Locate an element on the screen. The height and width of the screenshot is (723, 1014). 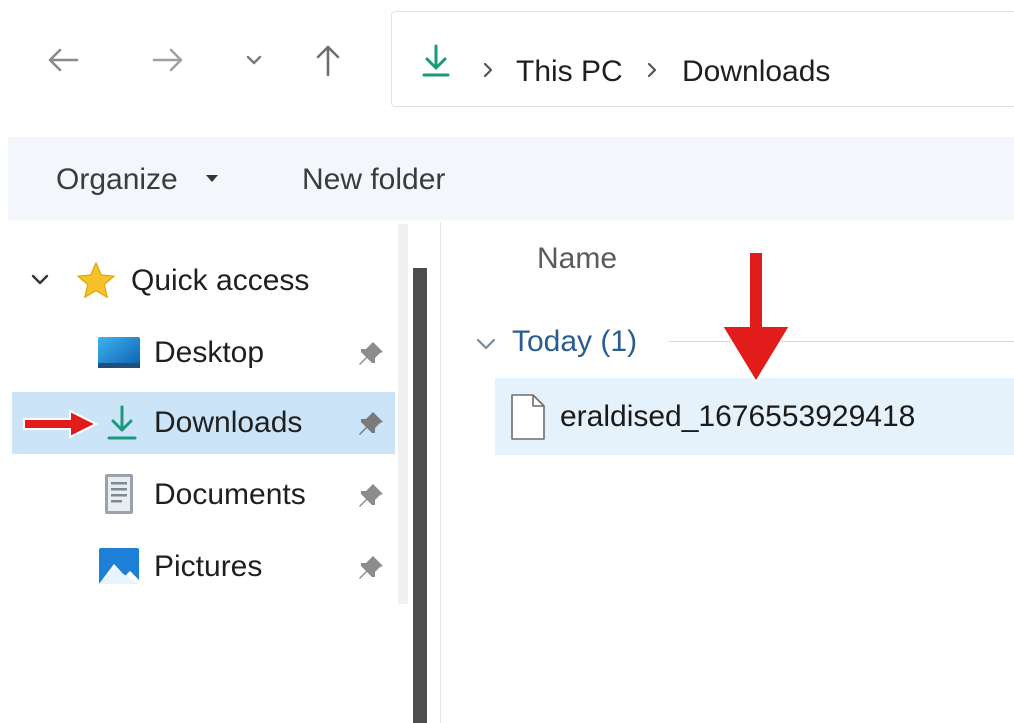
pane-divider is located at coordinates (440, 472).